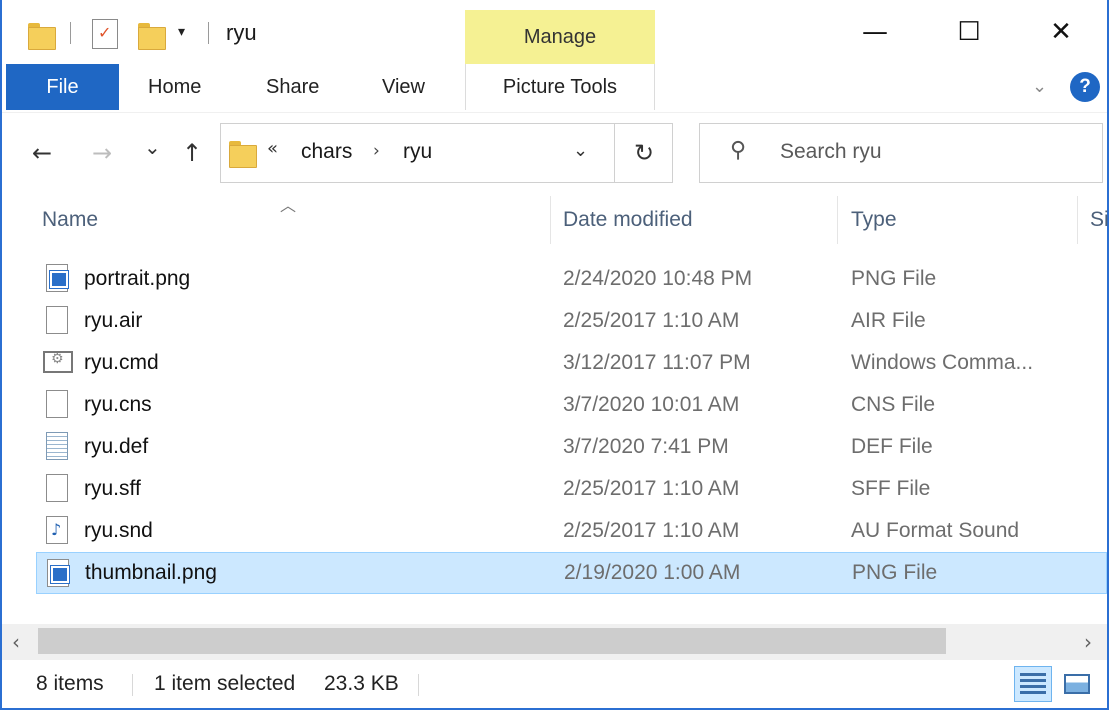 This screenshot has width=1109, height=710. Describe the element at coordinates (152, 34) in the screenshot. I see `new-folder-icon` at that location.